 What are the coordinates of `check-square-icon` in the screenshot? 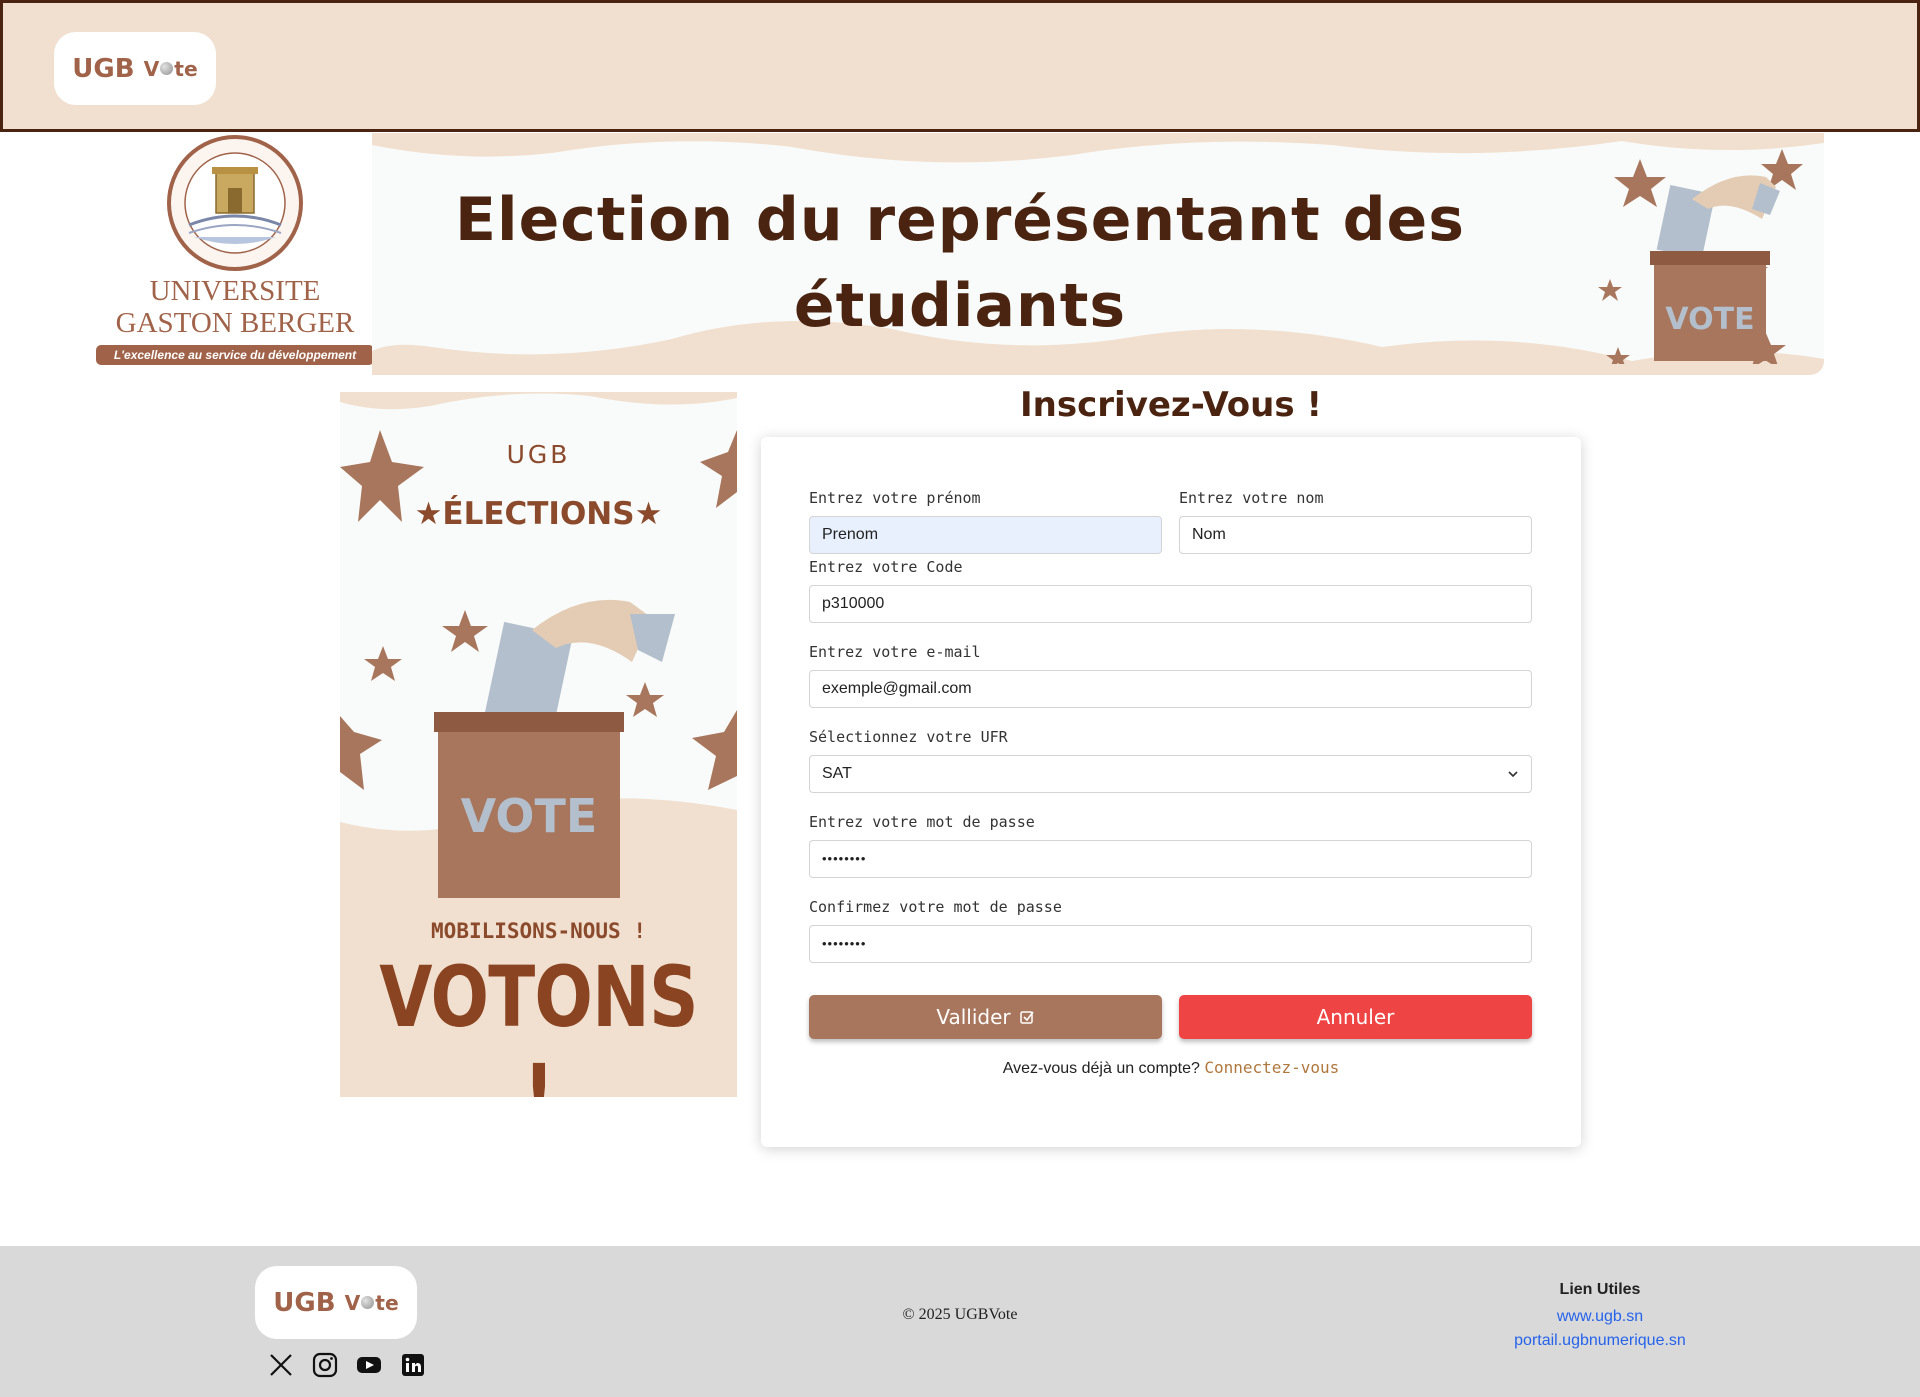 It's located at (1026, 1017).